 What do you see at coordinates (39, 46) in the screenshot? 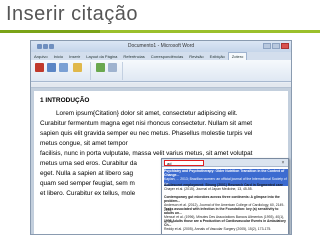
I see `save-icon` at bounding box center [39, 46].